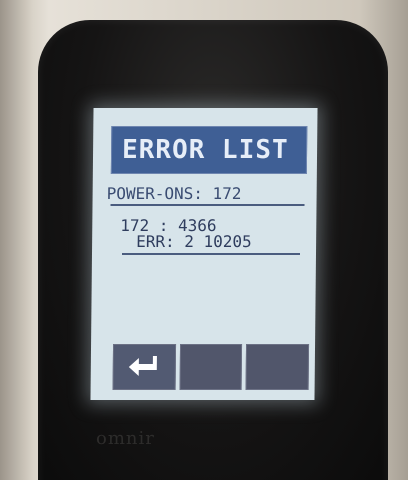 This screenshot has height=480, width=408. What do you see at coordinates (125, 438) in the screenshot?
I see `brand-logo: omnir` at bounding box center [125, 438].